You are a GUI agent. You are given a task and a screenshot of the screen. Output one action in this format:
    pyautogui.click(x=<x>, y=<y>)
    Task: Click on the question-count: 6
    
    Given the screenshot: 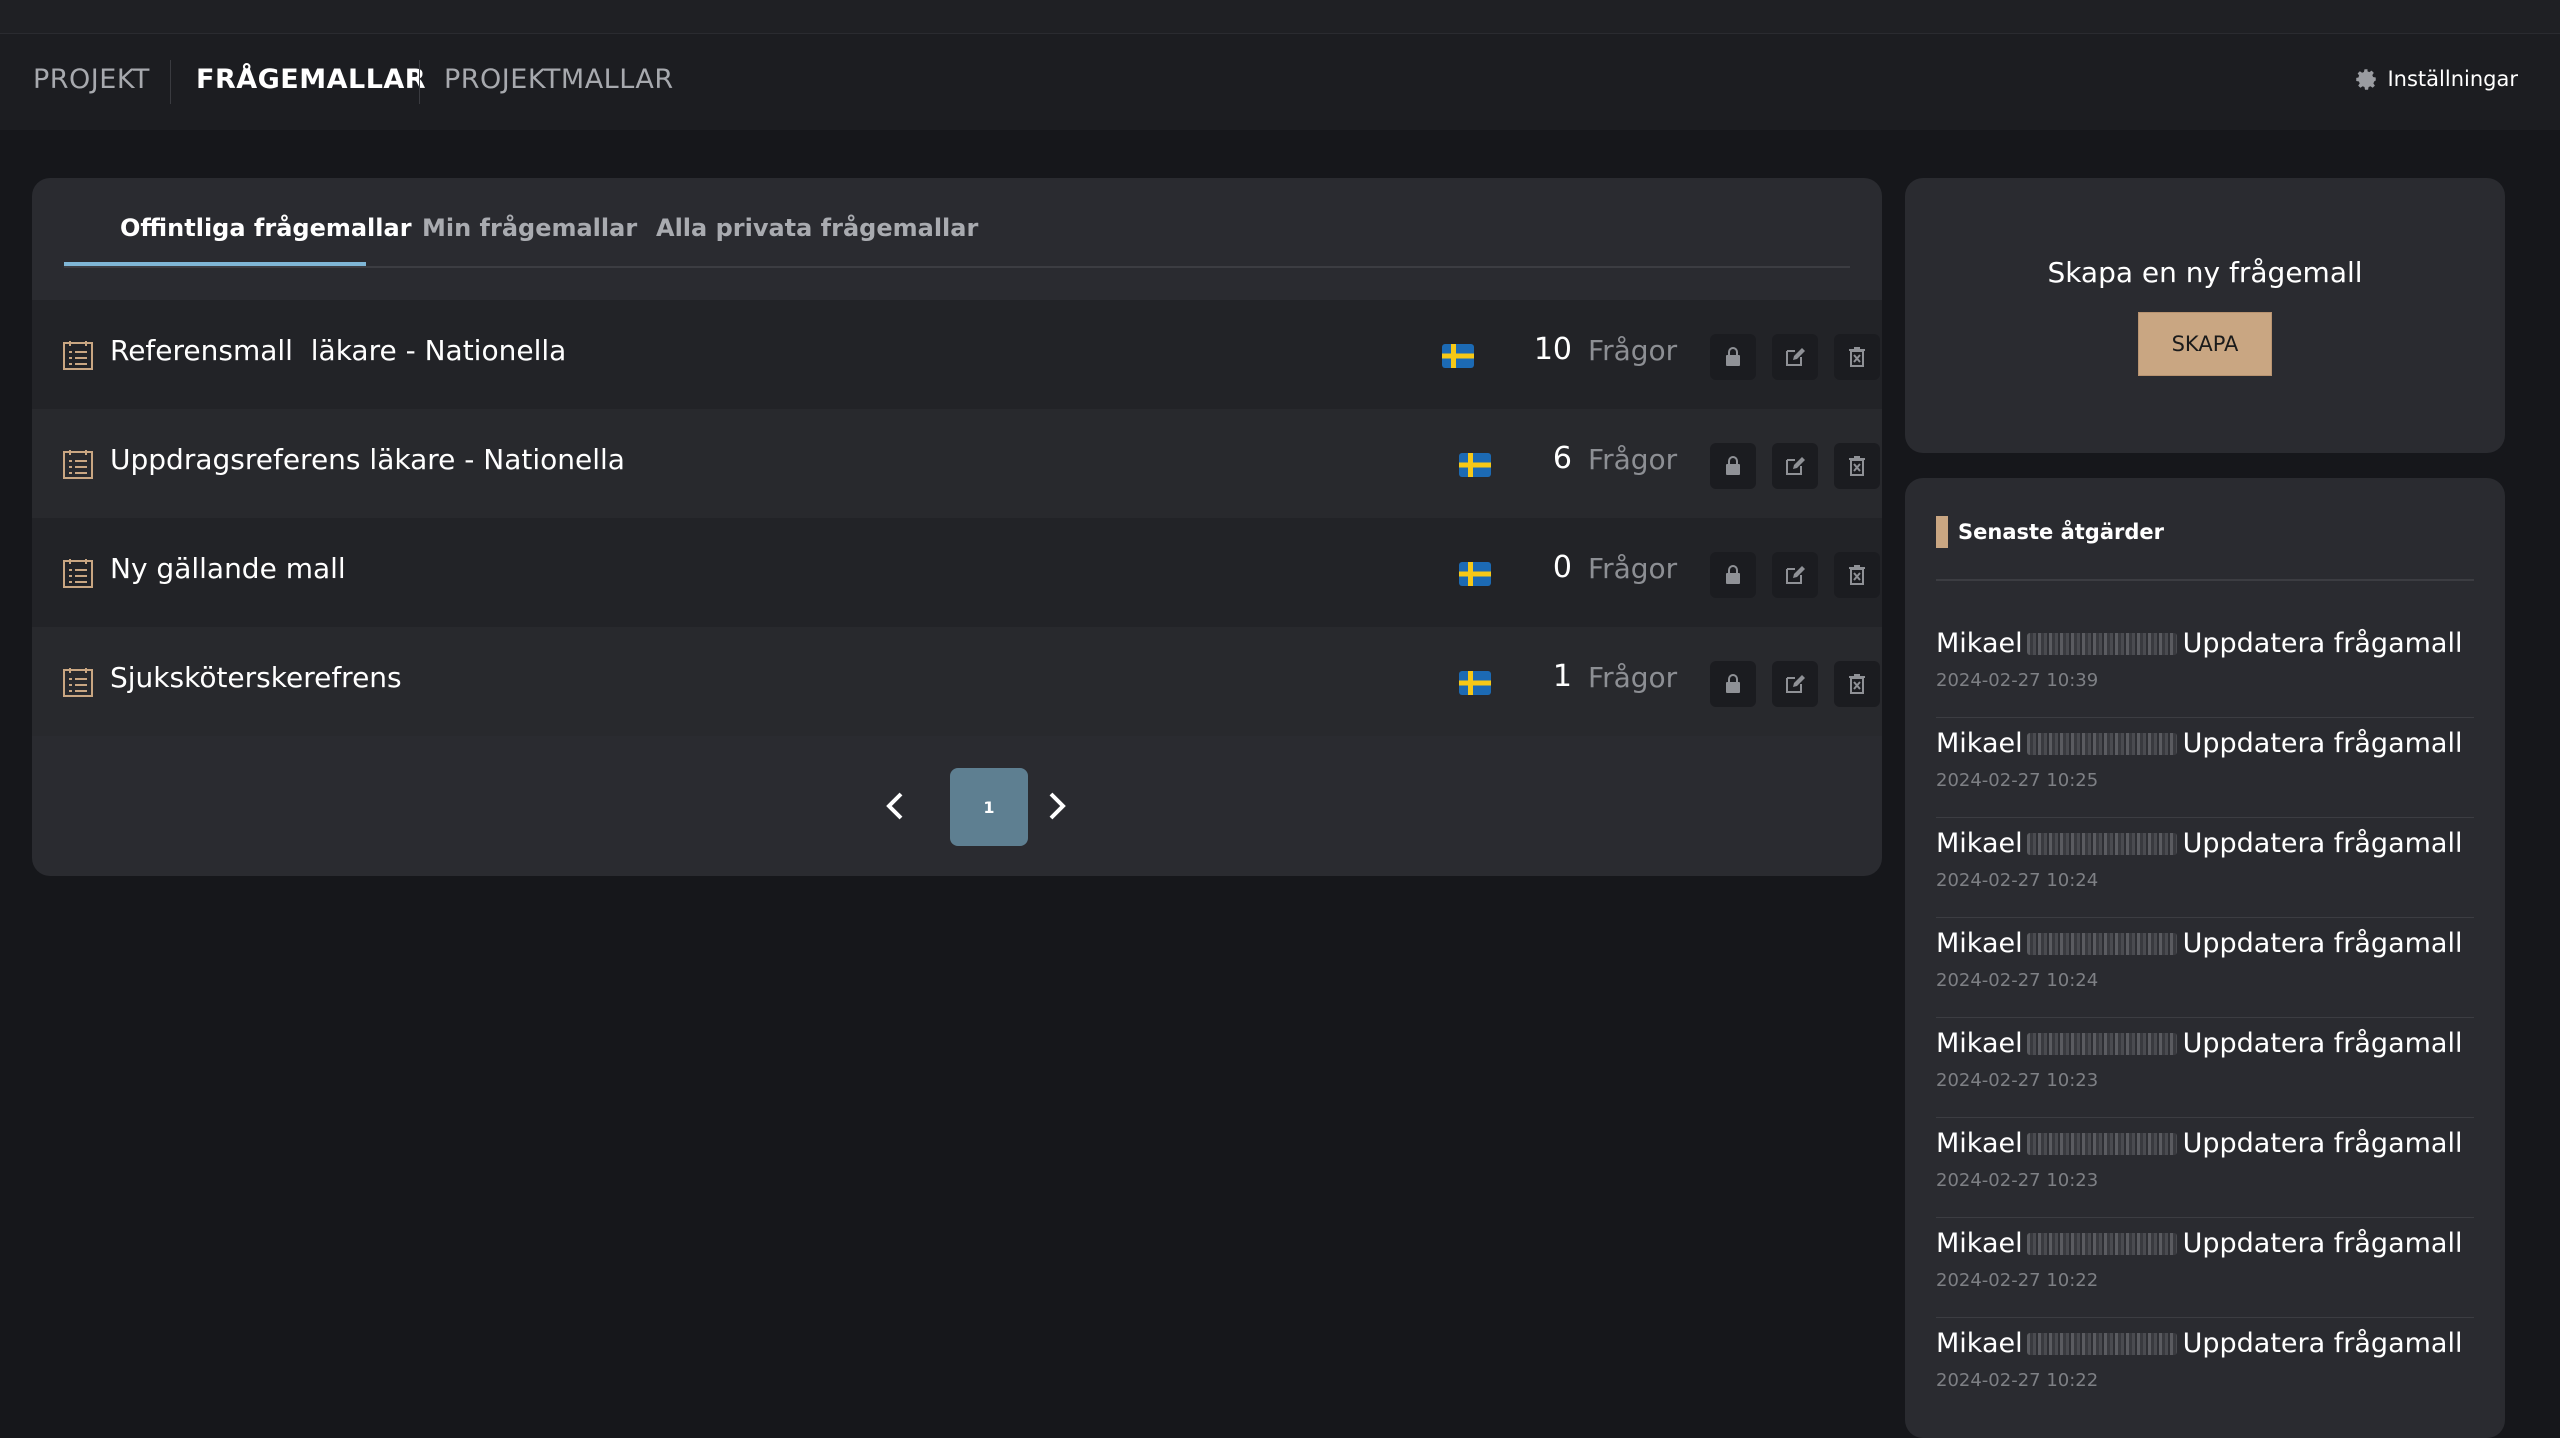 What is the action you would take?
    pyautogui.click(x=1562, y=458)
    